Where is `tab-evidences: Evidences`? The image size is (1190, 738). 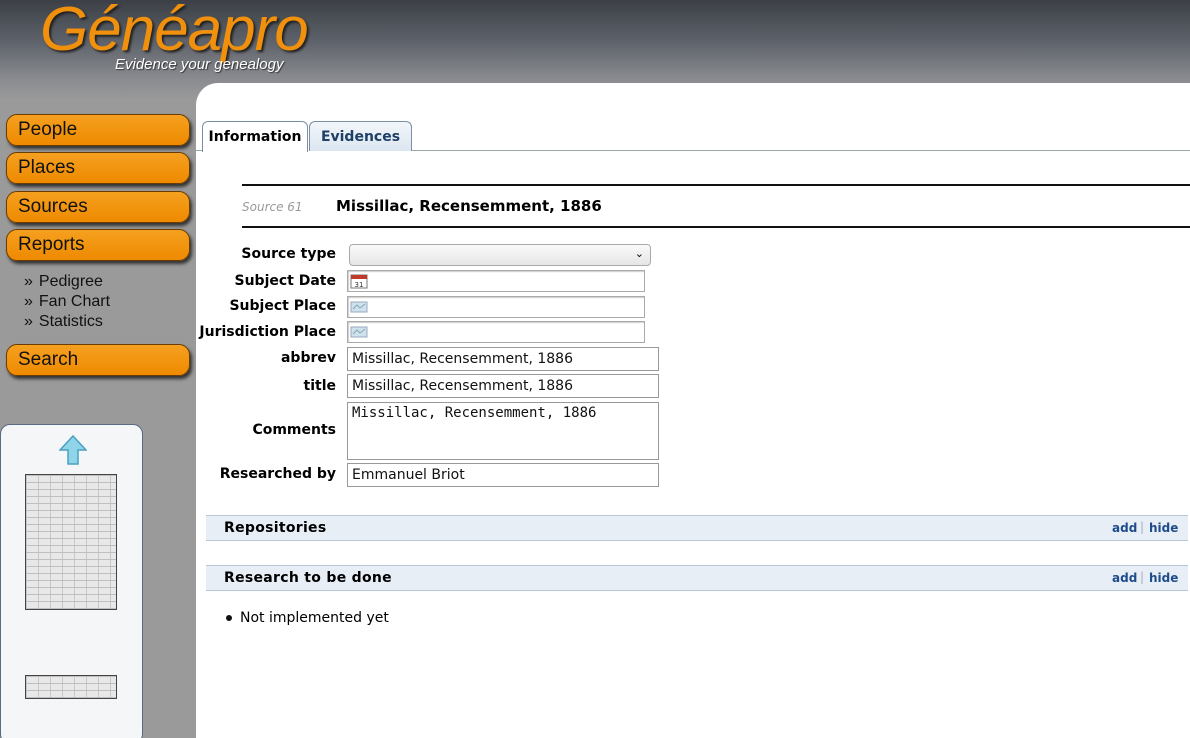
tab-evidences: Evidences is located at coordinates (360, 136).